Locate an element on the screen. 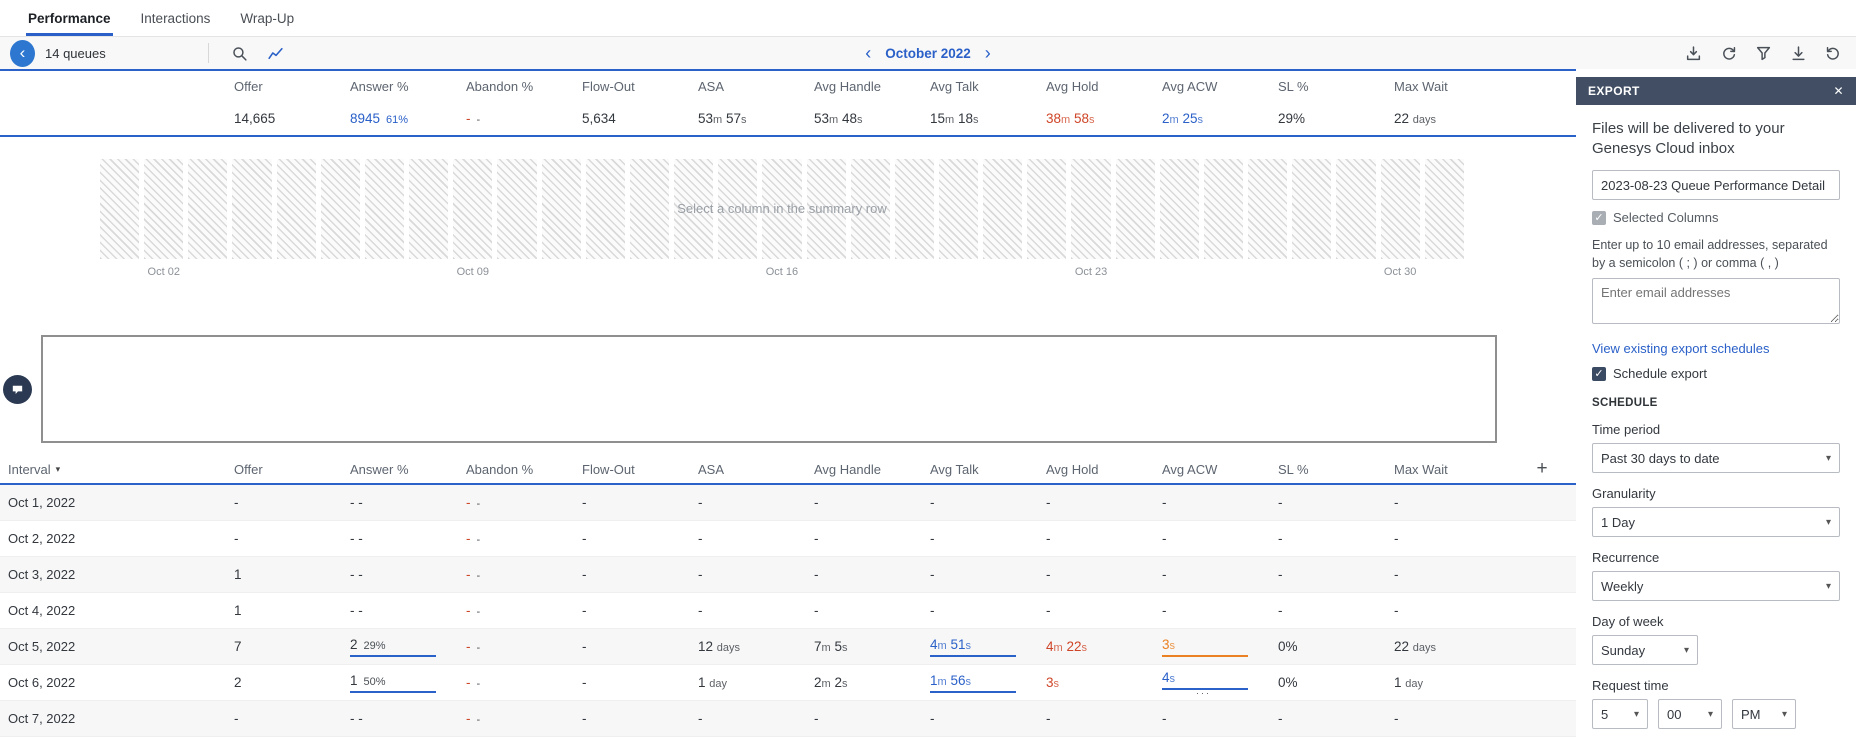 Image resolution: width=1856 pixels, height=745 pixels. schedule-export-checkbox: ✓ Schedule export is located at coordinates (1716, 373).